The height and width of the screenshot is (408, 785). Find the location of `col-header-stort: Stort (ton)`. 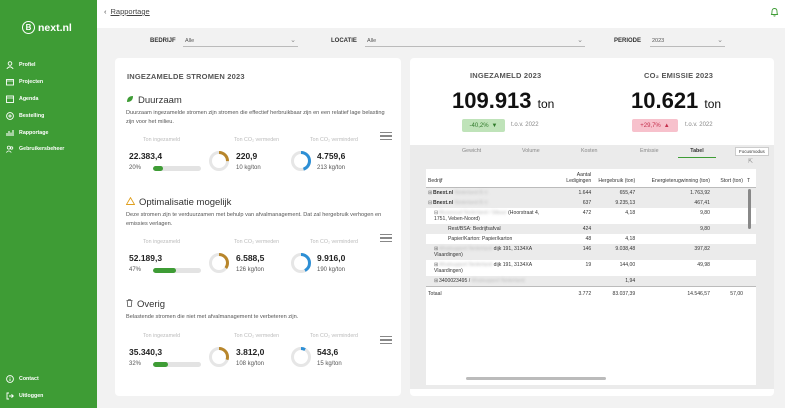

col-header-stort: Stort (ton) is located at coordinates (728, 178).